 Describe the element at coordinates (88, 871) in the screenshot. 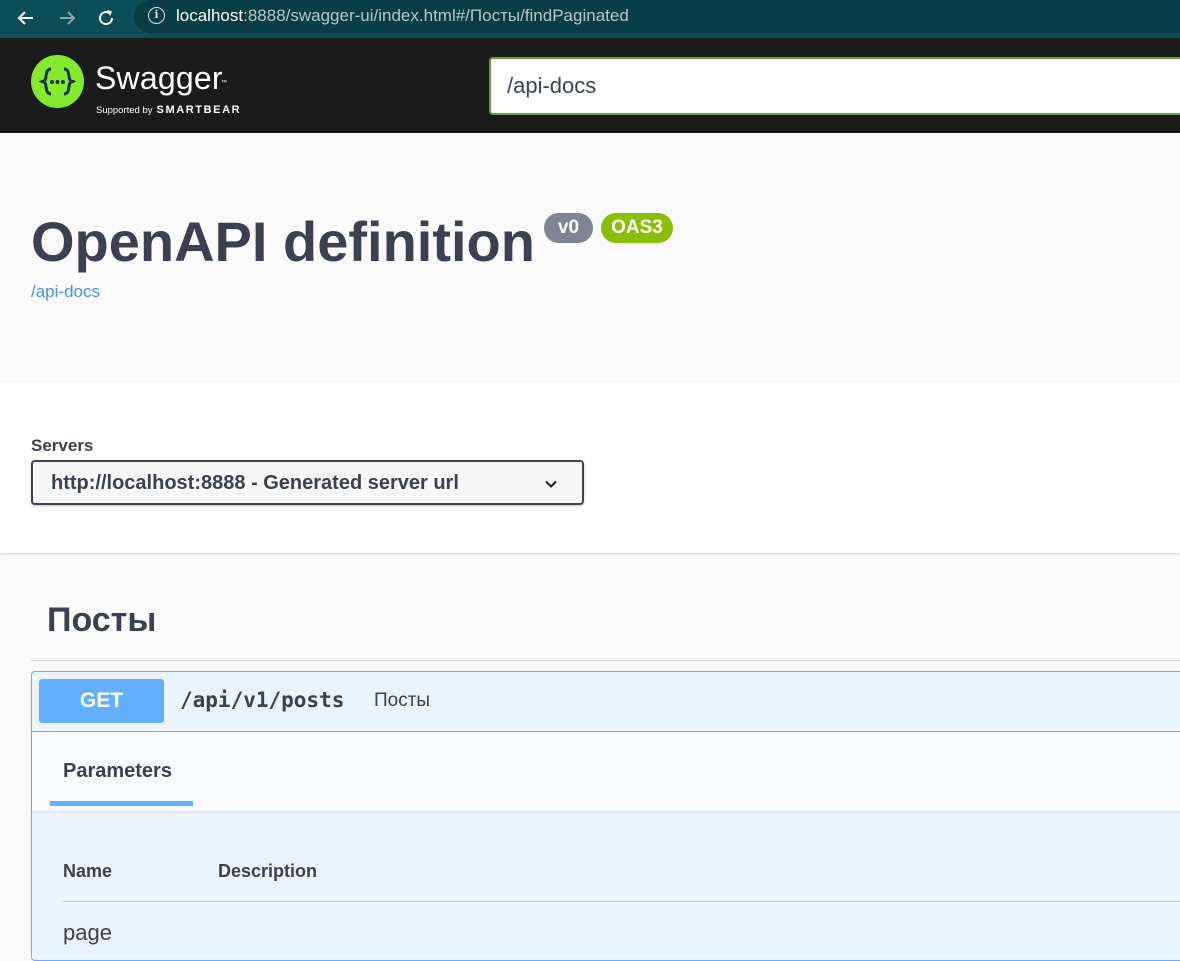

I see `column-header-name: Name` at that location.